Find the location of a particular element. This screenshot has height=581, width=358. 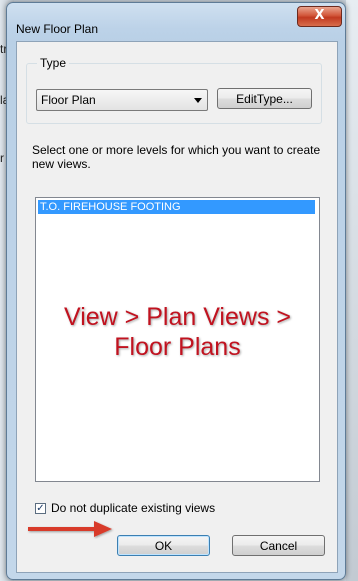

dropdown-arrow-icon is located at coordinates (198, 100).